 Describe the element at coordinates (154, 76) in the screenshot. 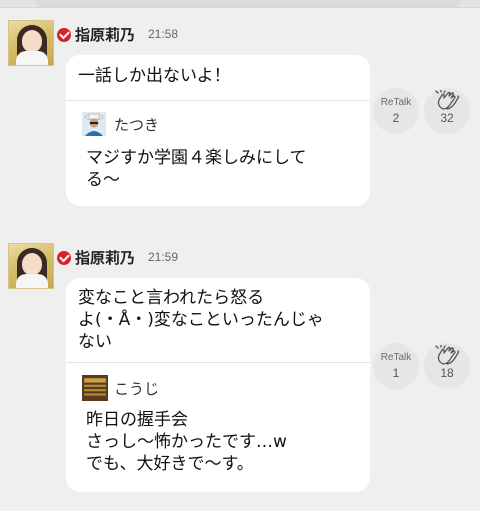

I see `message-text: 一話しか出ないよ！` at that location.